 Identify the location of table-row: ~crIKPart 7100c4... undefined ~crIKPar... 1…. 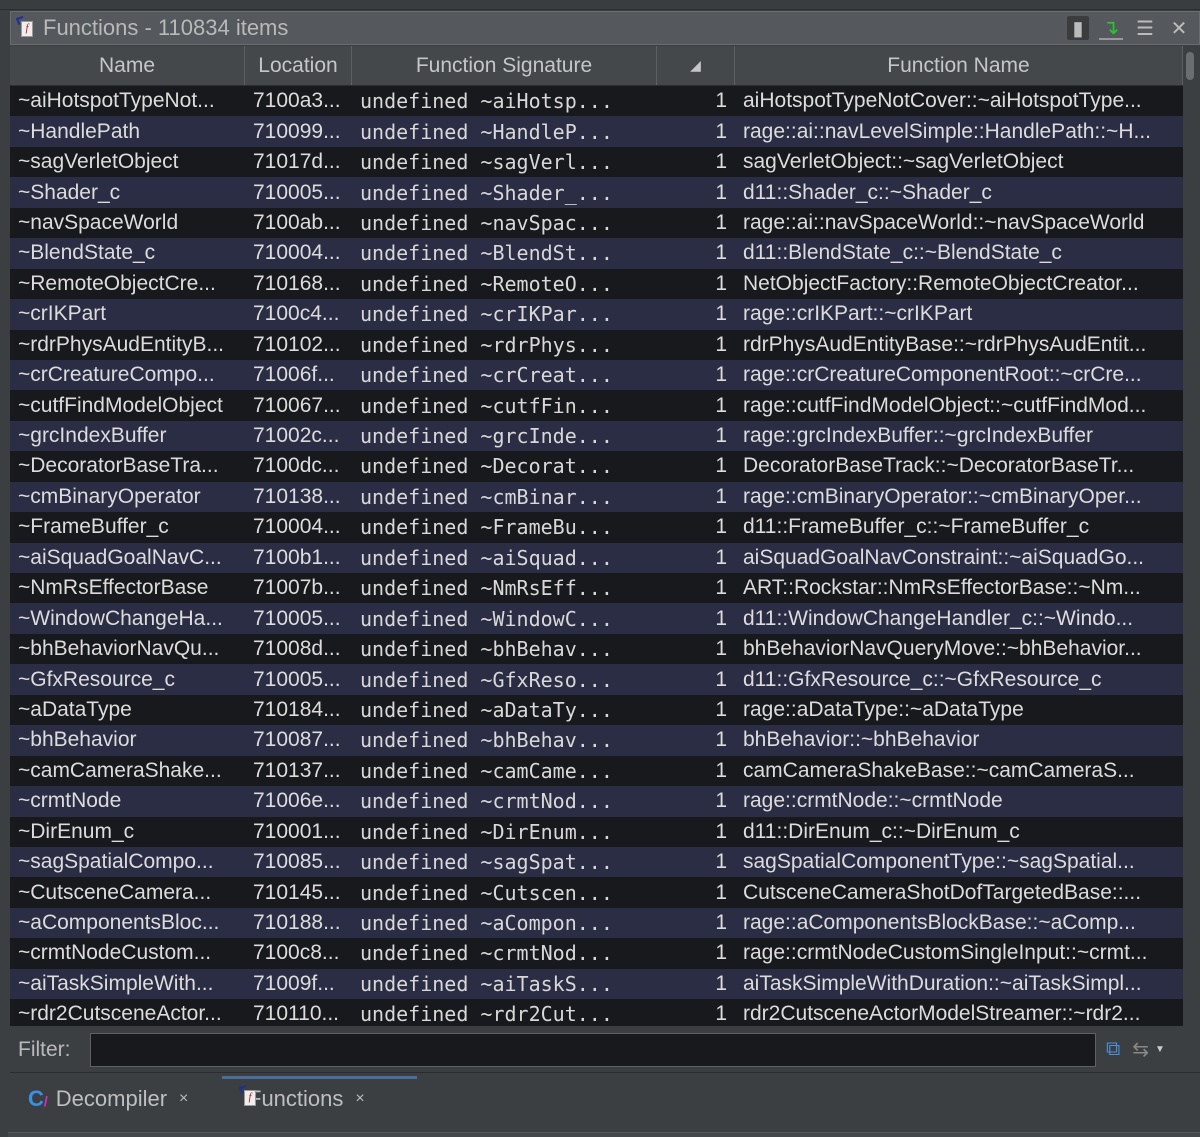
(596, 314).